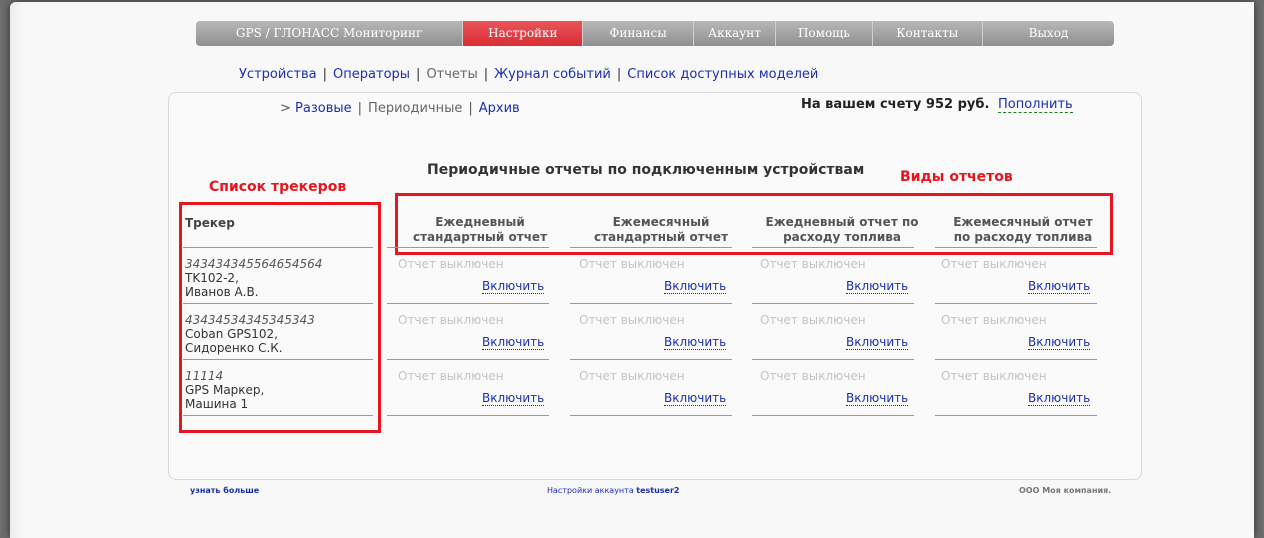  Describe the element at coordinates (1048, 33) in the screenshot. I see `nav-logout: Выход` at that location.